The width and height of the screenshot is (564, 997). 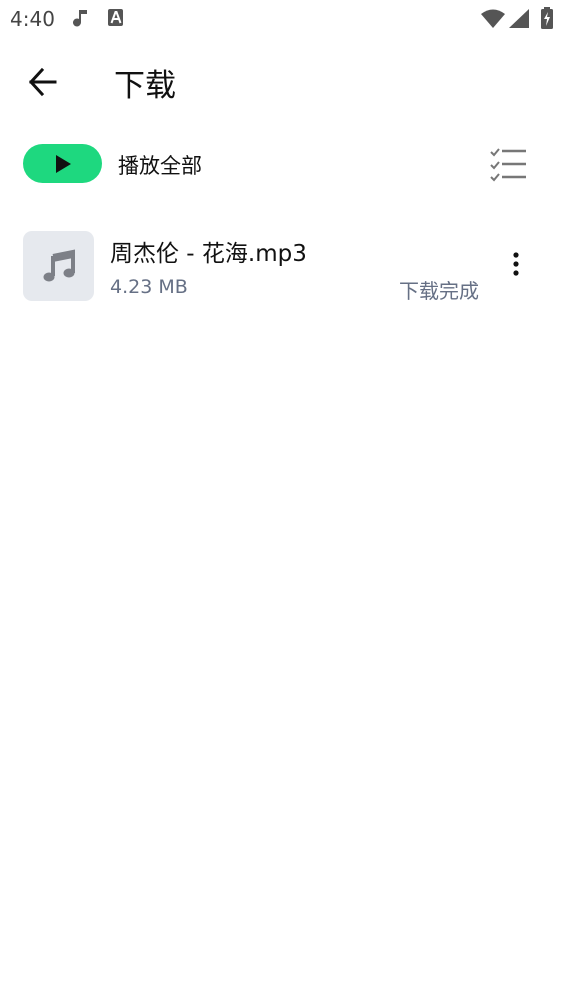 I want to click on song-thumbnail, so click(x=58, y=266).